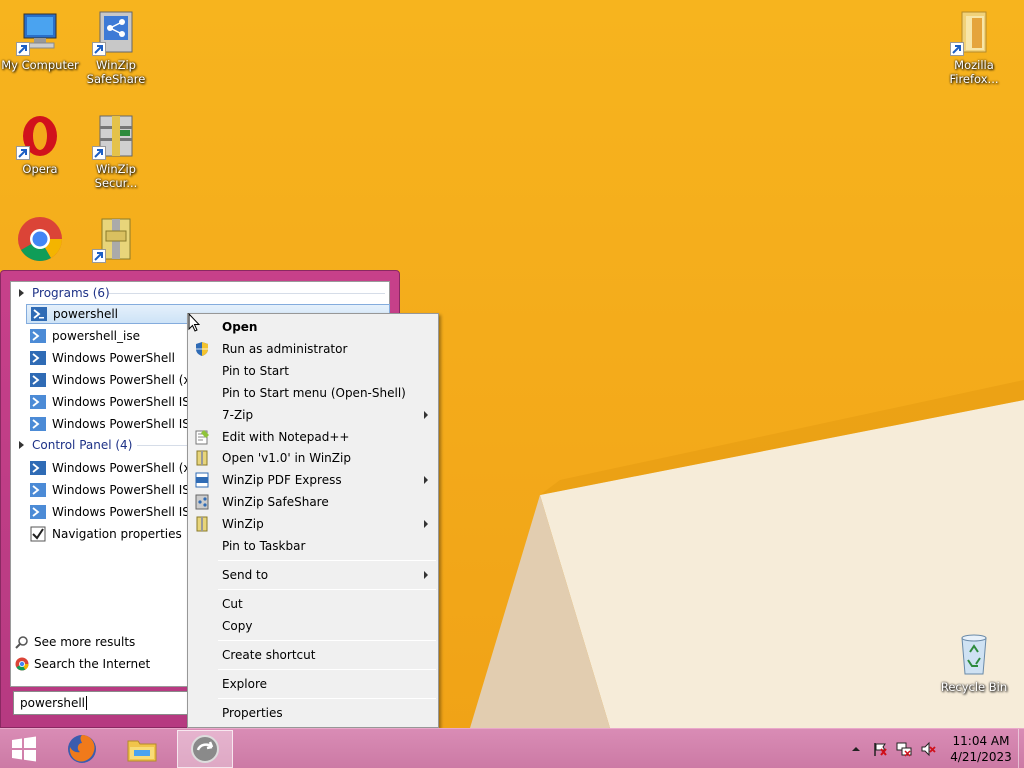 The height and width of the screenshot is (768, 1024). I want to click on firefox-folder-icon, so click(974, 32).